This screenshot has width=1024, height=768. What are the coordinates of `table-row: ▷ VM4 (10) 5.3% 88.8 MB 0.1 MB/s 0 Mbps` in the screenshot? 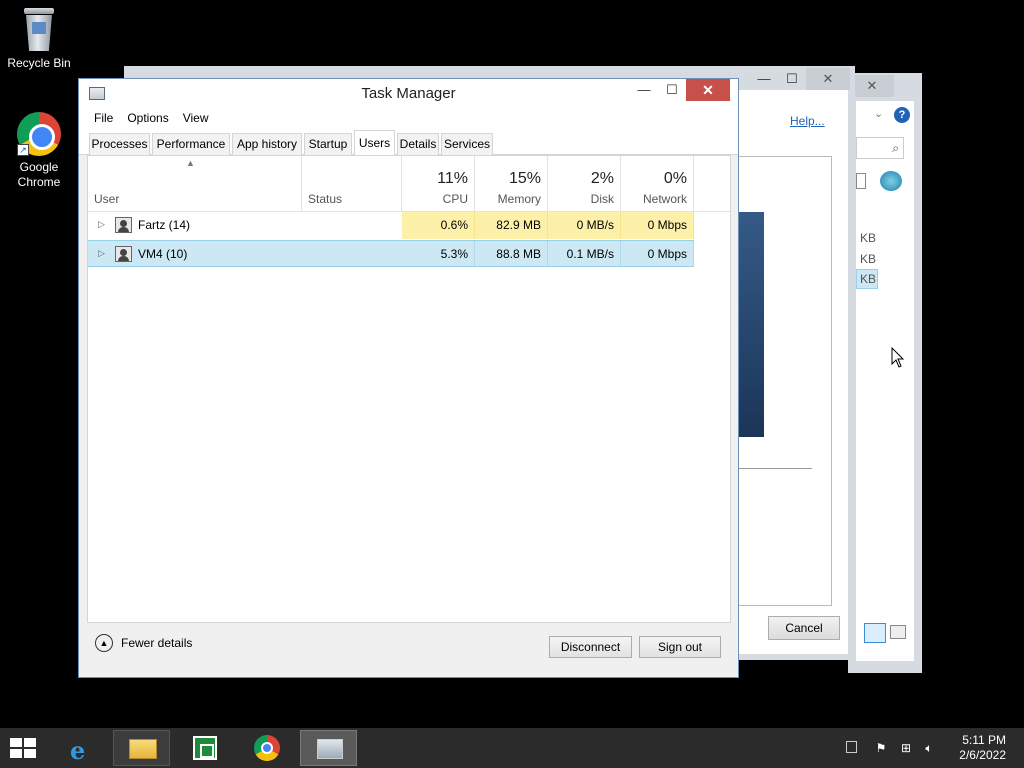 It's located at (391, 253).